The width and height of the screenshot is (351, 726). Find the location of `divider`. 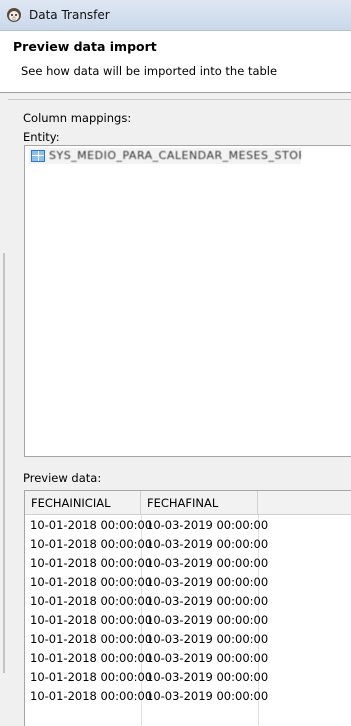

divider is located at coordinates (179, 99).